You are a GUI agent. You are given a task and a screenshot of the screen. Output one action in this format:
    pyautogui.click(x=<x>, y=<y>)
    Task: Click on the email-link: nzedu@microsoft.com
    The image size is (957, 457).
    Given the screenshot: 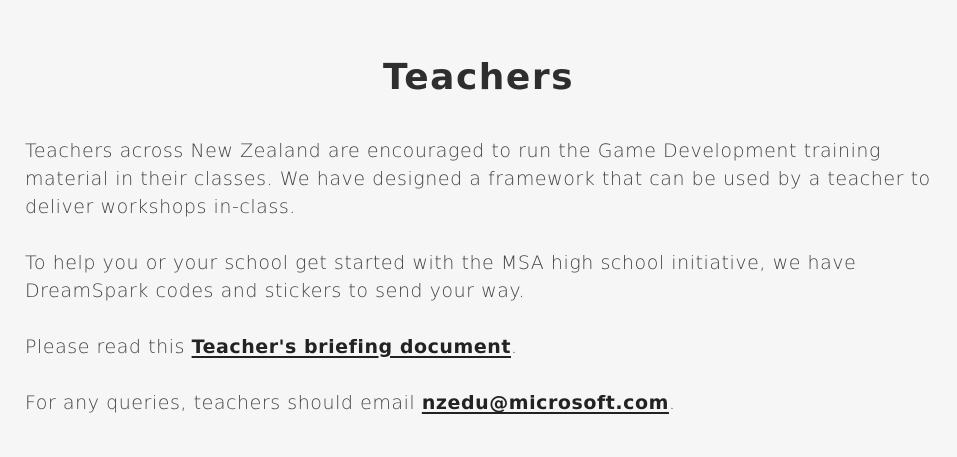 What is the action you would take?
    pyautogui.click(x=545, y=403)
    